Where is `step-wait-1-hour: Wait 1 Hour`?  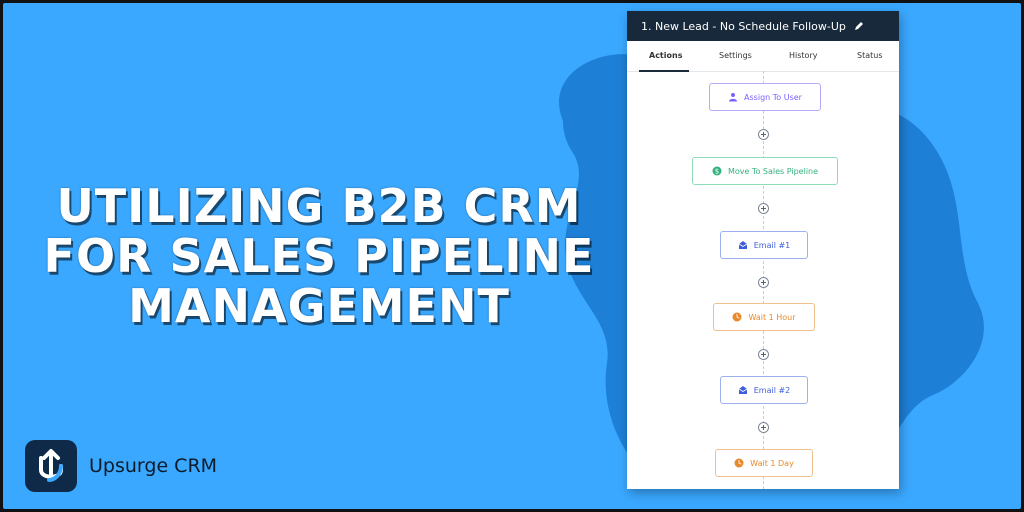 step-wait-1-hour: Wait 1 Hour is located at coordinates (764, 317).